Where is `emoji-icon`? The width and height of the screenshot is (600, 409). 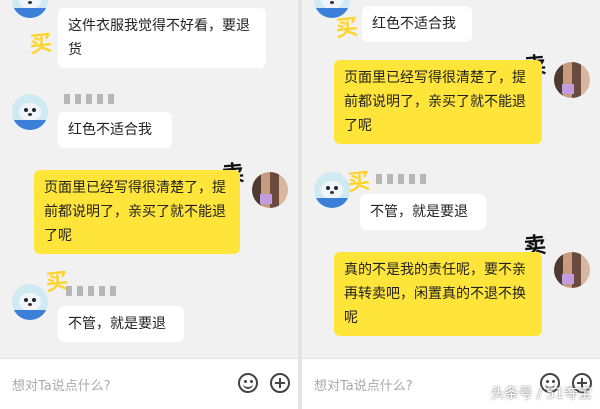 emoji-icon is located at coordinates (248, 383).